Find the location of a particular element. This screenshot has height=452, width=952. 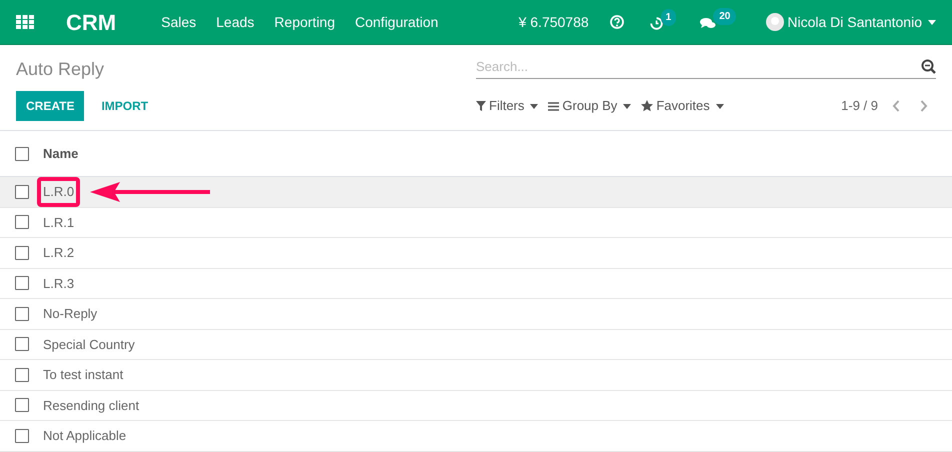

help-icon is located at coordinates (617, 22).